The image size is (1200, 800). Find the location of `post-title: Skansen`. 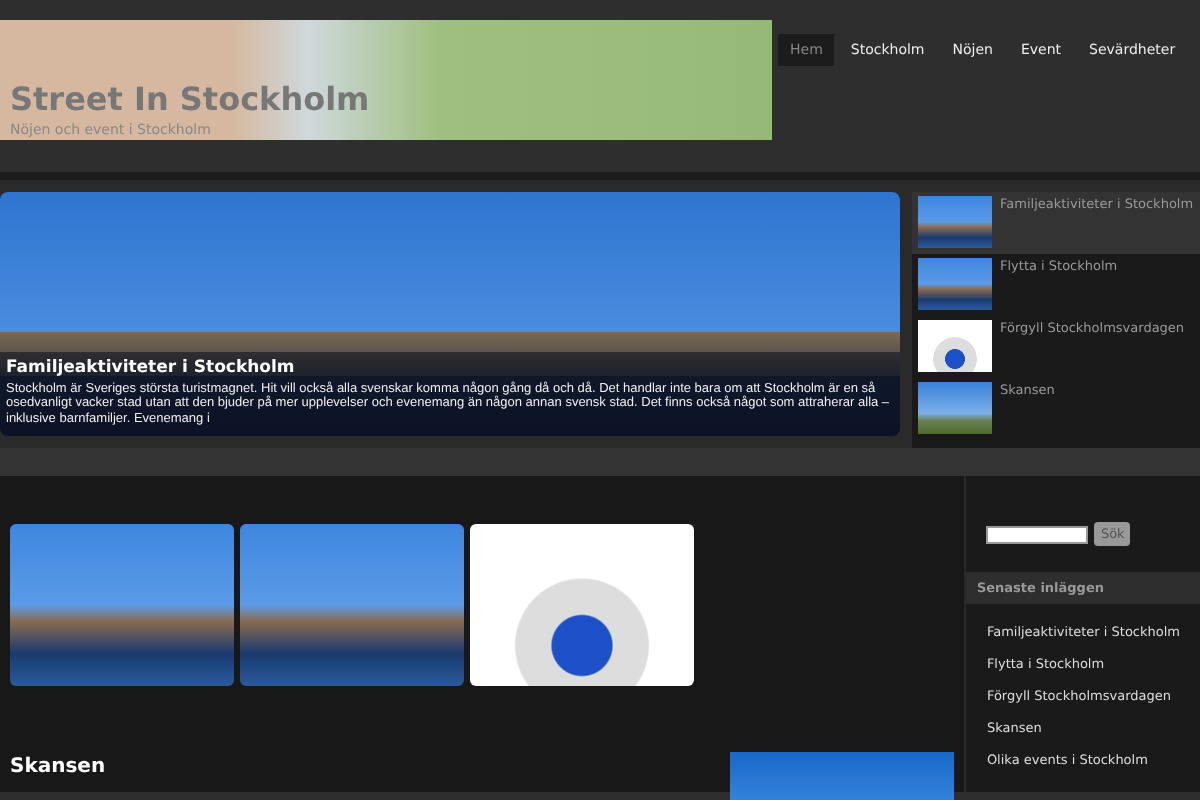

post-title: Skansen is located at coordinates (58, 778).